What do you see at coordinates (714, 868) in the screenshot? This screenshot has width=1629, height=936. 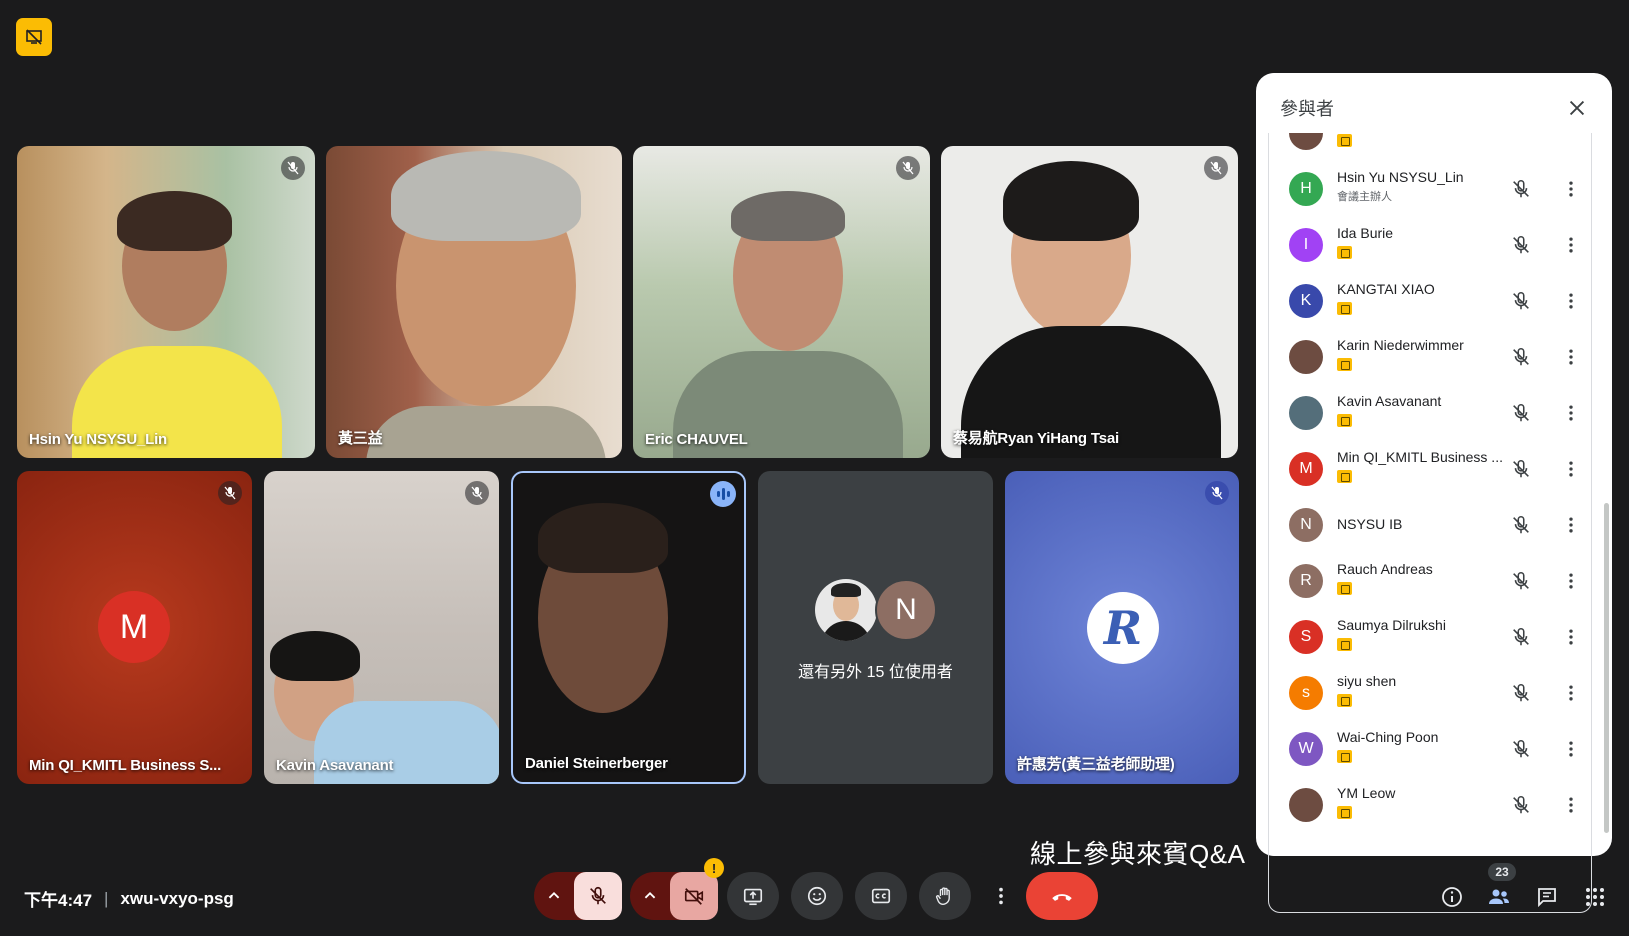 I see `warning-icon: !` at bounding box center [714, 868].